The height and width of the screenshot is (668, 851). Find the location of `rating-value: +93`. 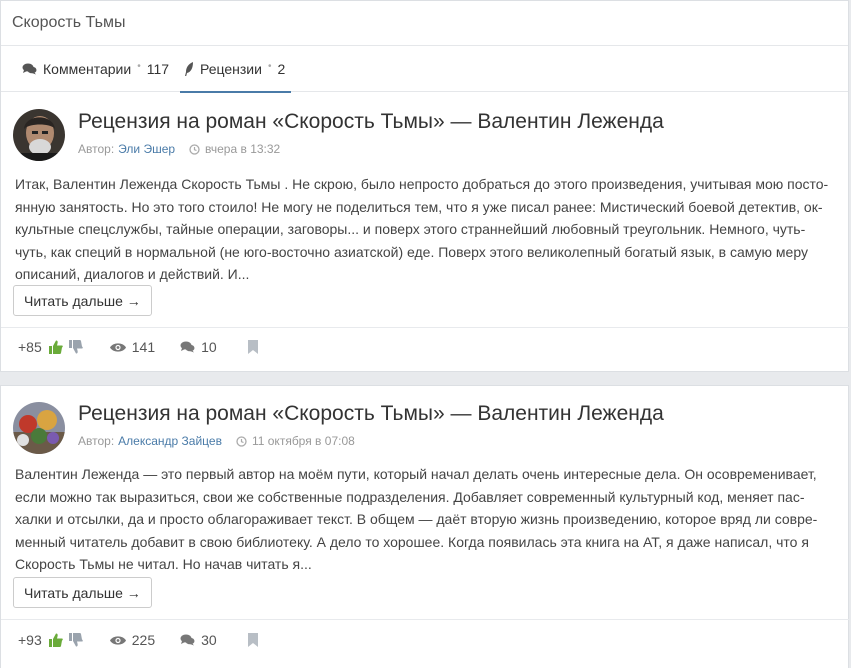

rating-value: +93 is located at coordinates (30, 640).